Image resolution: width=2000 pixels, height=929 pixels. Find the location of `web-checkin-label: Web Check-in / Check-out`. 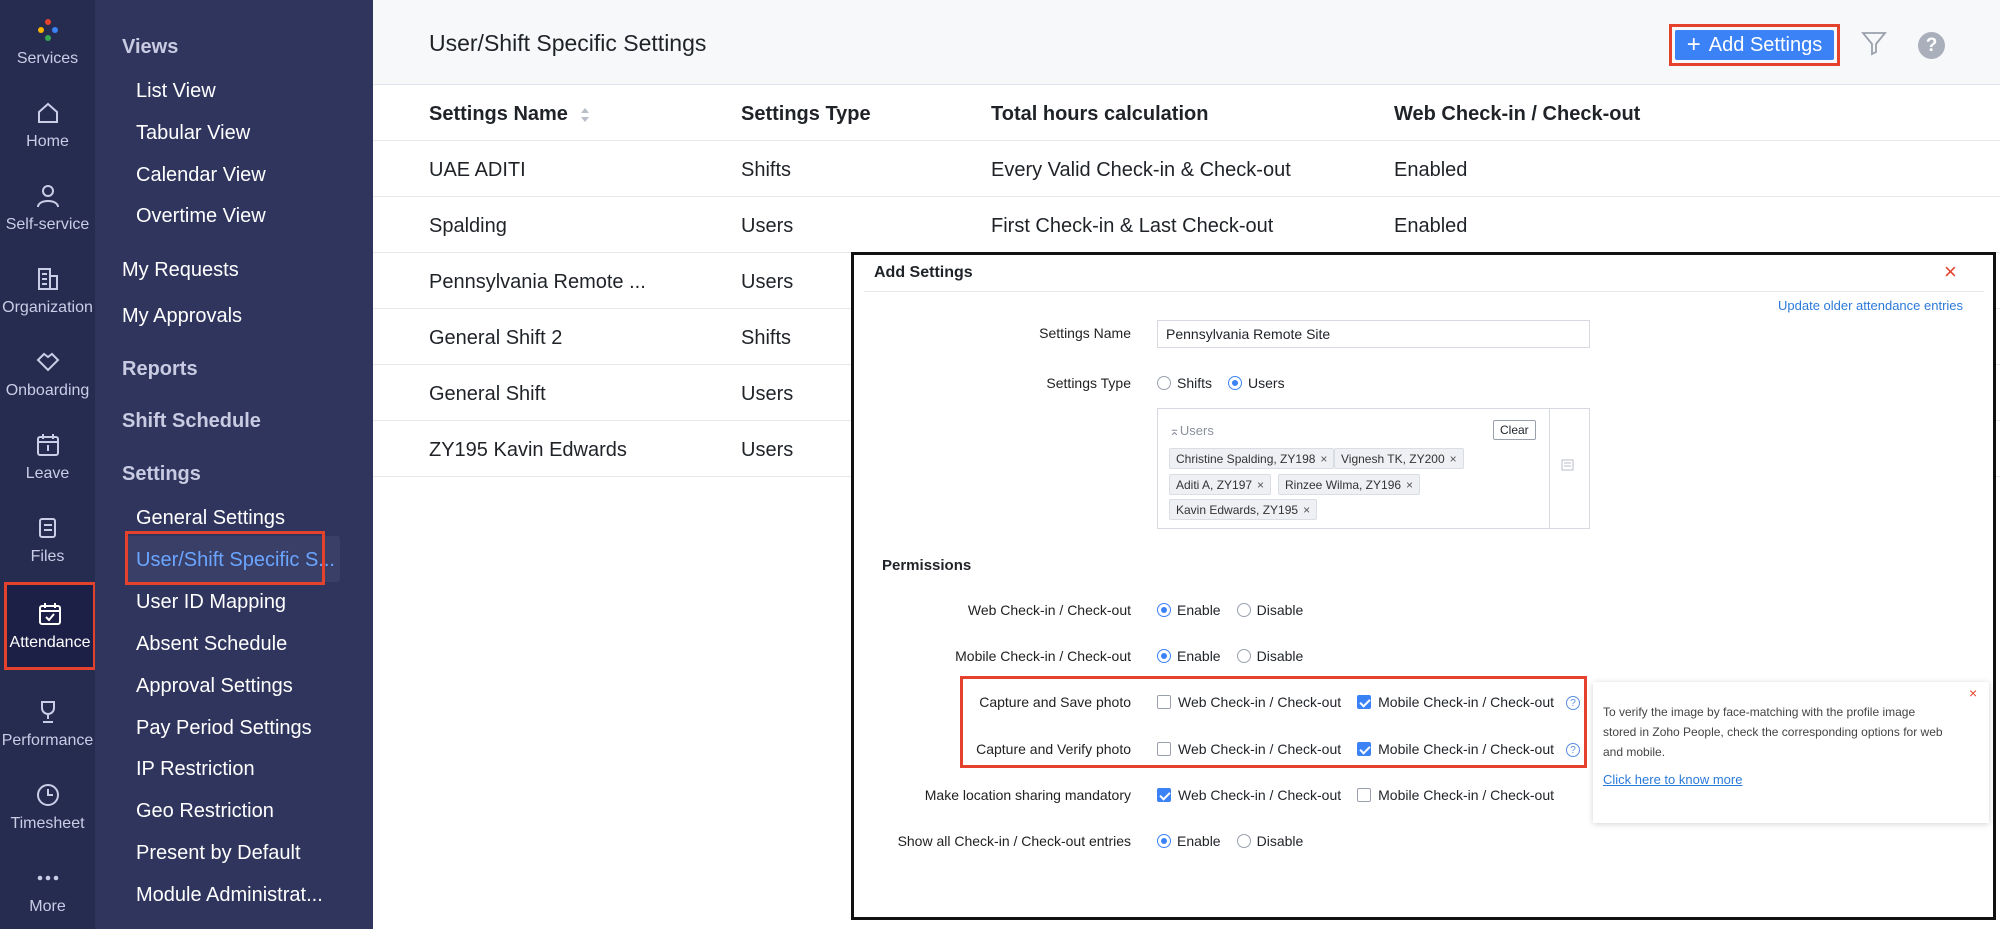

web-checkin-label: Web Check-in / Check-out is located at coordinates (1049, 610).